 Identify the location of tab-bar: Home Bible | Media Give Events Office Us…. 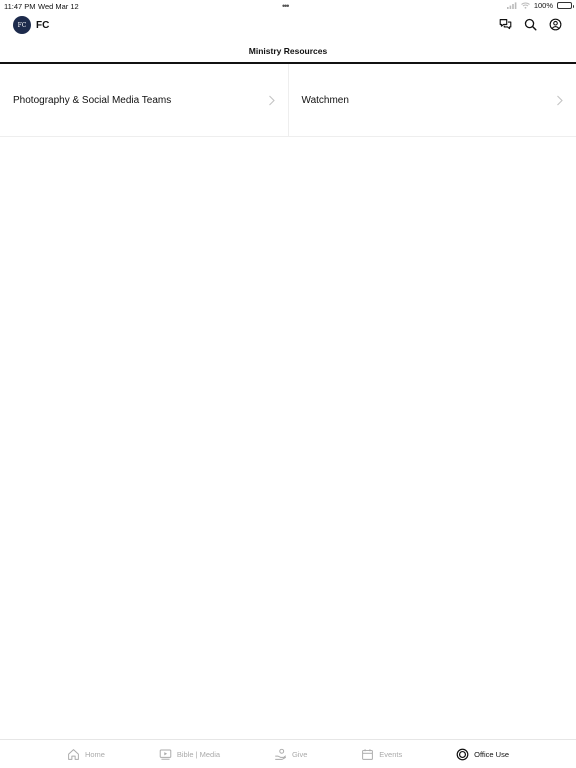
(288, 753).